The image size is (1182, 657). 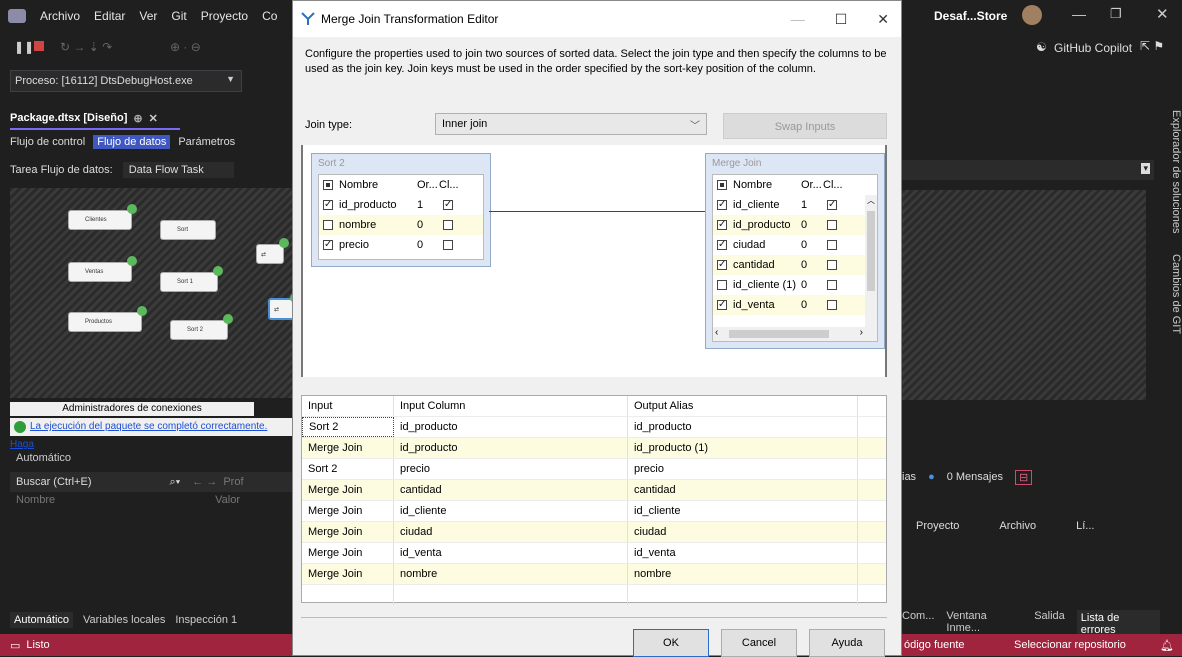 I want to click on table-row: Merge Join ciudad ciudad, so click(x=594, y=531).